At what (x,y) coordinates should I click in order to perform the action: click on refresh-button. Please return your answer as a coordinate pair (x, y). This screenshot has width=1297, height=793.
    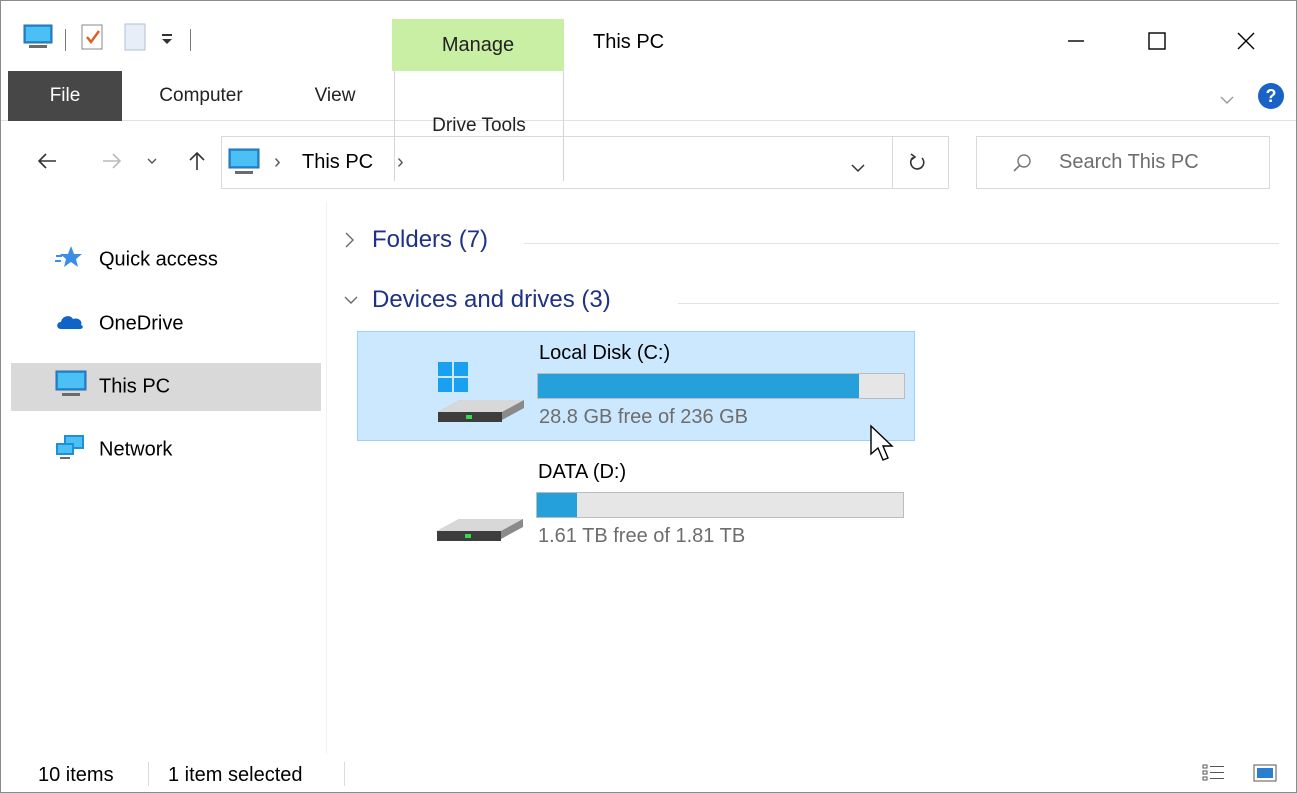
    Looking at the image, I should click on (917, 165).